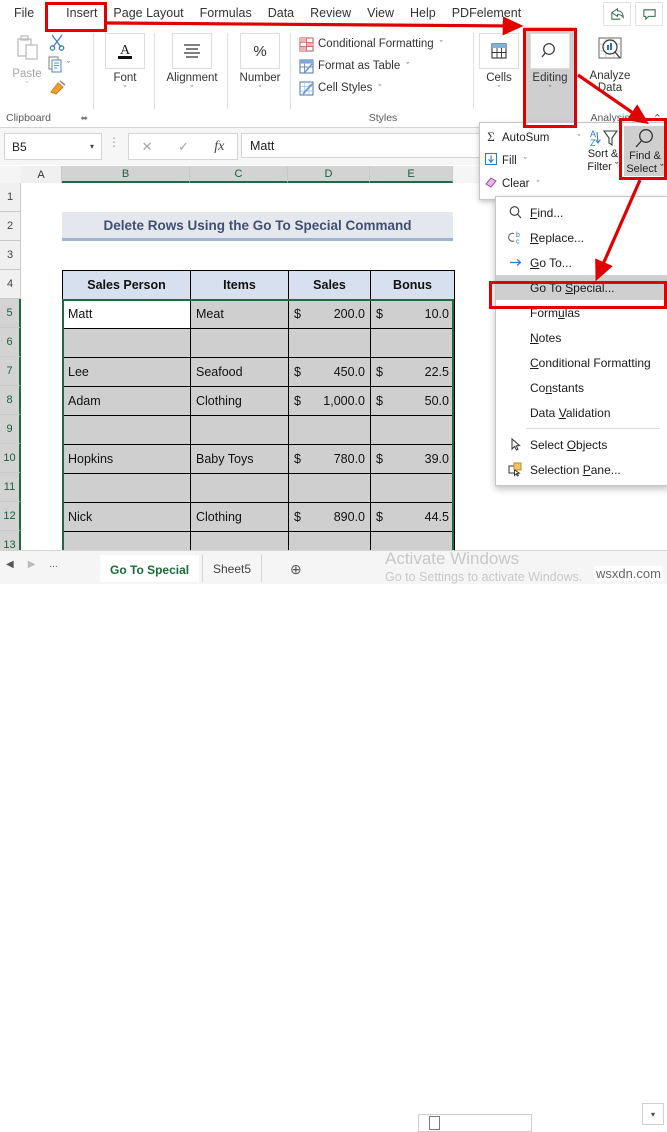 The height and width of the screenshot is (1132, 667). I want to click on menu-item-data-validation: Data Validation, so click(581, 412).